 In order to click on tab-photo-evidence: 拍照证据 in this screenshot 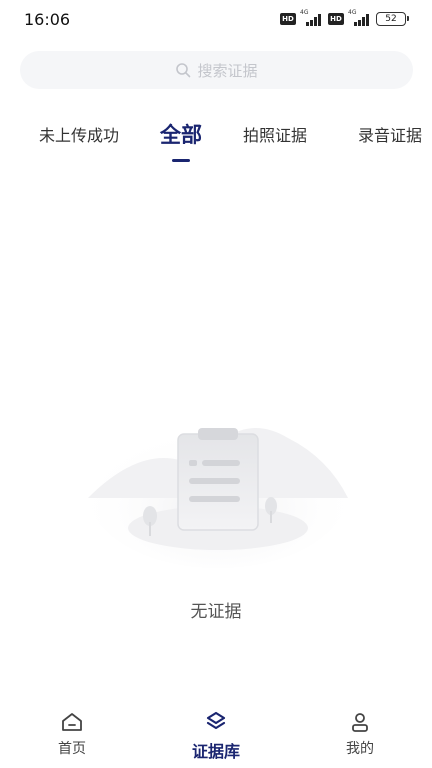, I will do `click(275, 134)`.